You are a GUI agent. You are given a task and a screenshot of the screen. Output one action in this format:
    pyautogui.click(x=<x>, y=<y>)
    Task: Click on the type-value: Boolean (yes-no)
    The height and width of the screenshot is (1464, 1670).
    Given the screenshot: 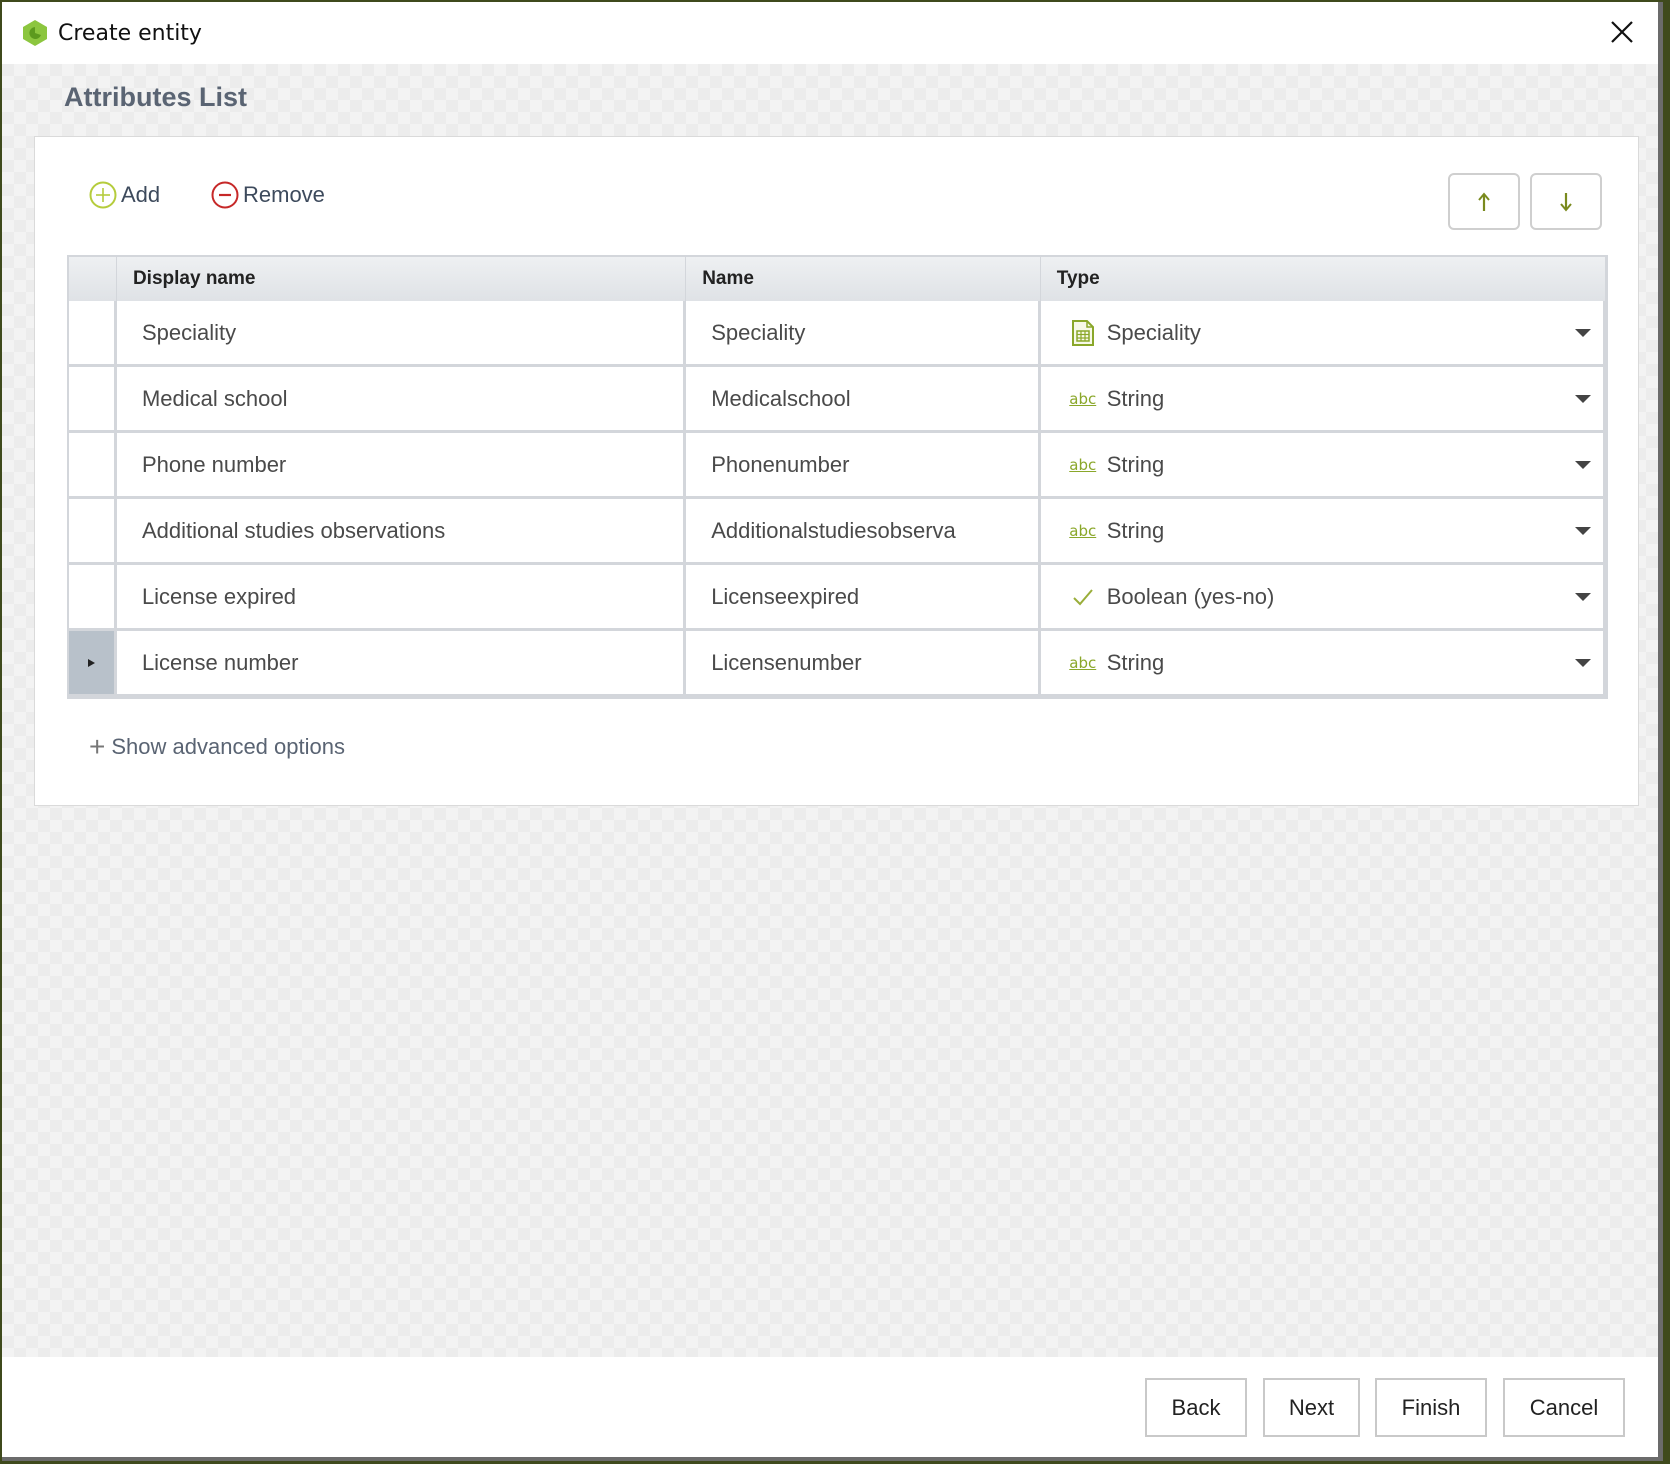 What is the action you would take?
    pyautogui.click(x=1190, y=596)
    